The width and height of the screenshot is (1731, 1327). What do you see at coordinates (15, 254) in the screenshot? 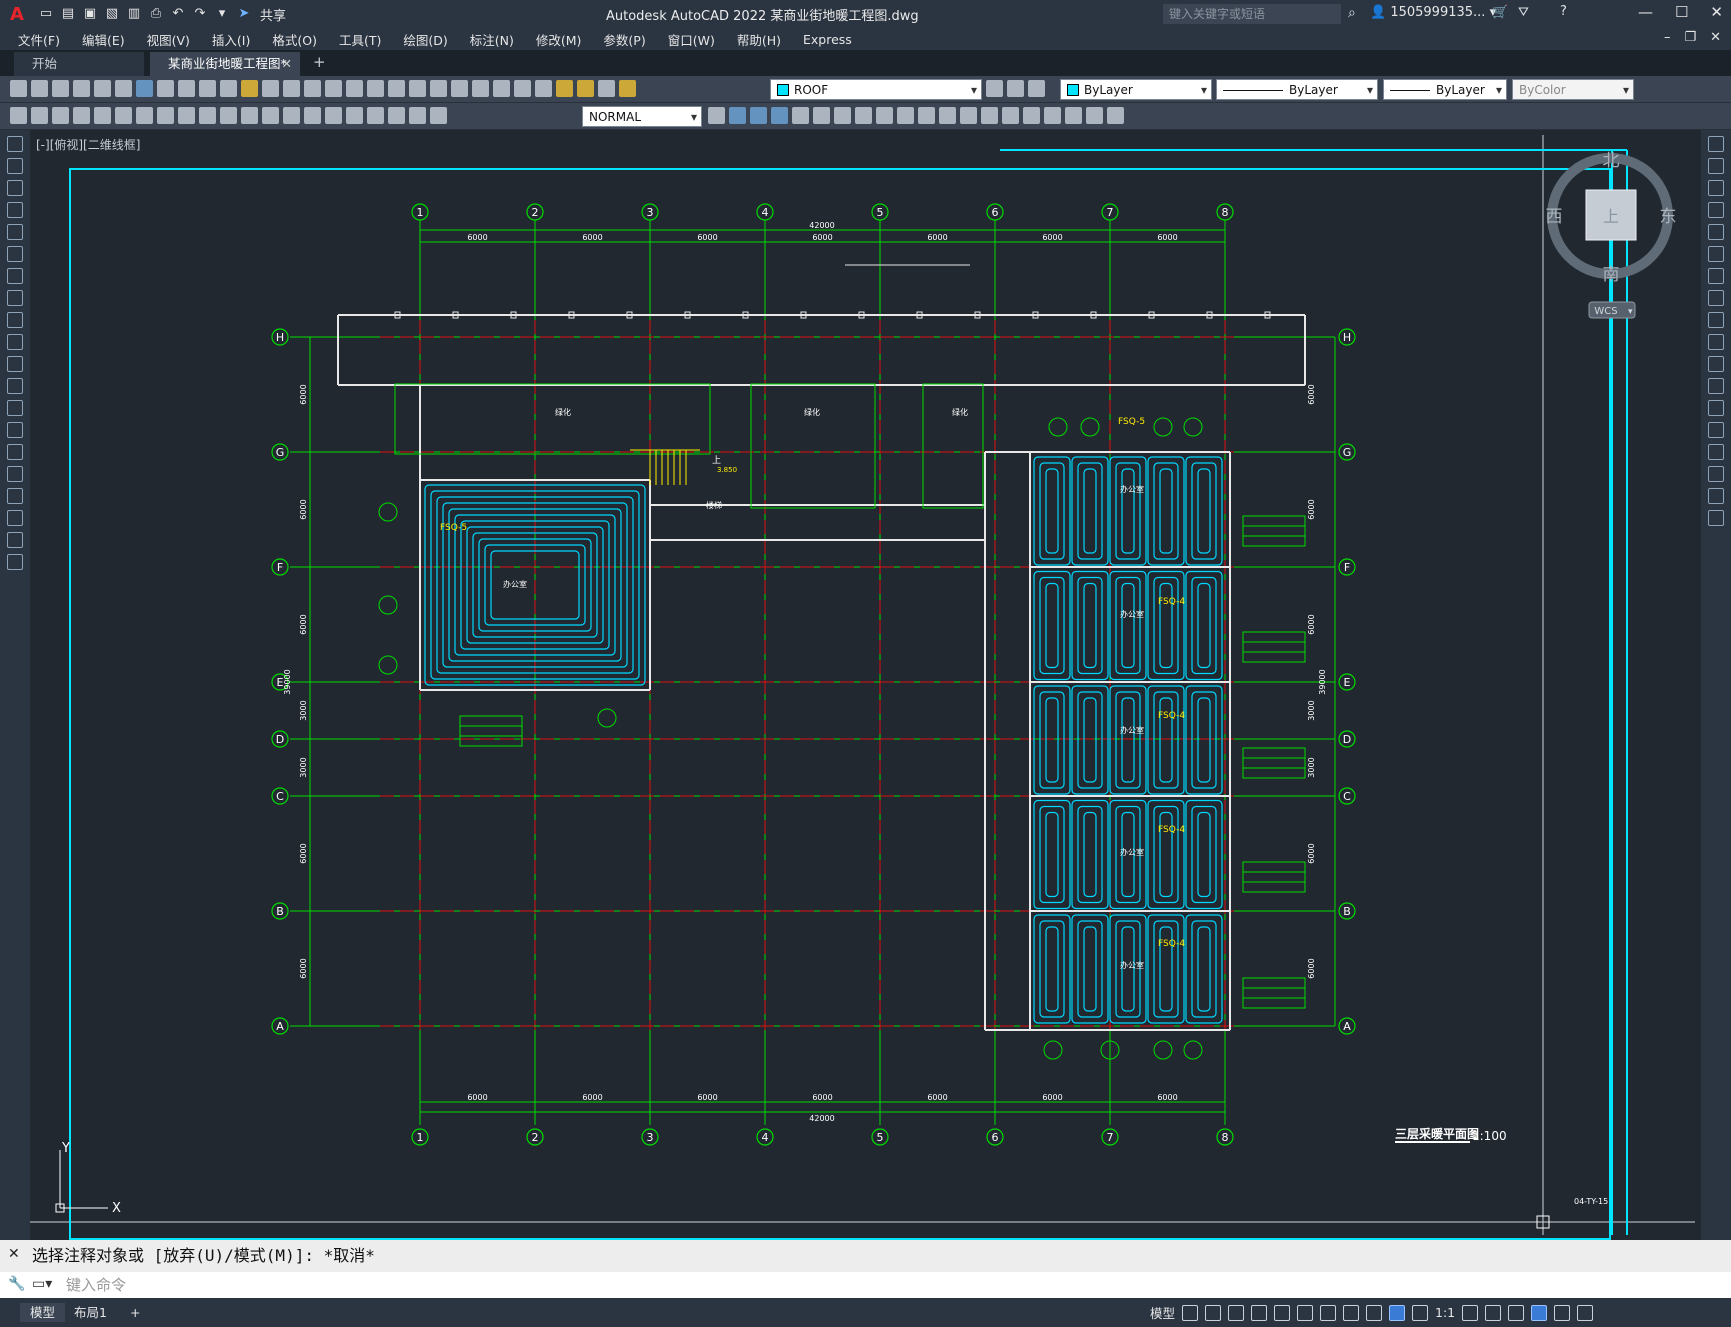
I see `arc-icon` at bounding box center [15, 254].